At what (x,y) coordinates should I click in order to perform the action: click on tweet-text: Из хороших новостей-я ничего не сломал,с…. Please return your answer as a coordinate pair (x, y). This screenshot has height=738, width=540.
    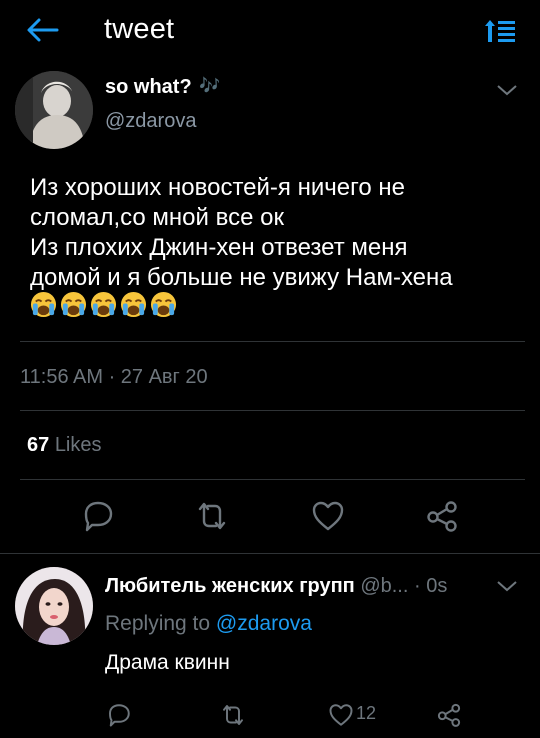
    Looking at the image, I should click on (275, 233).